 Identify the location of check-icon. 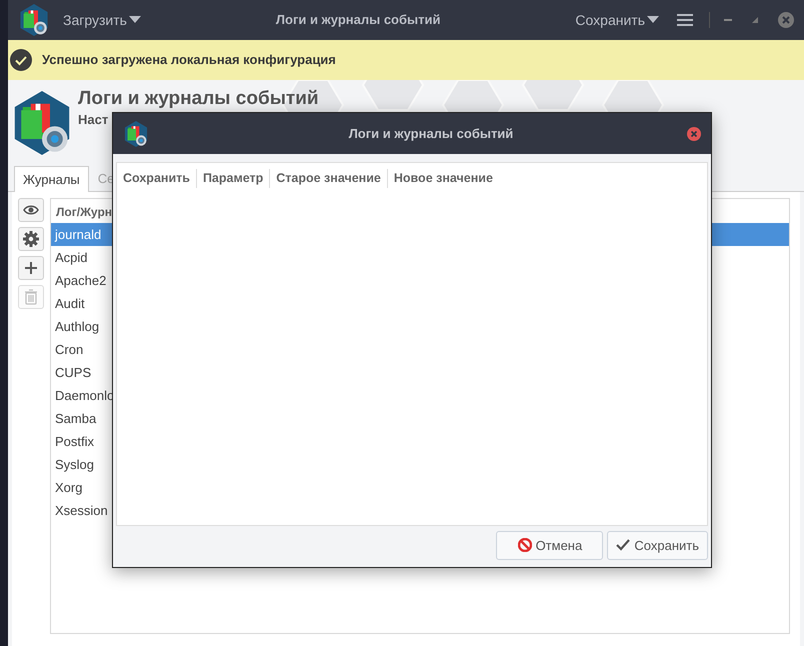
(623, 545).